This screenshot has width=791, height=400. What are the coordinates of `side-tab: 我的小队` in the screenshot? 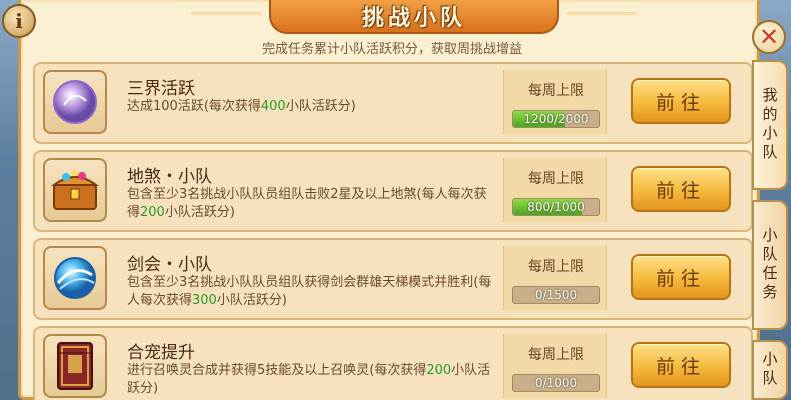 It's located at (770, 125).